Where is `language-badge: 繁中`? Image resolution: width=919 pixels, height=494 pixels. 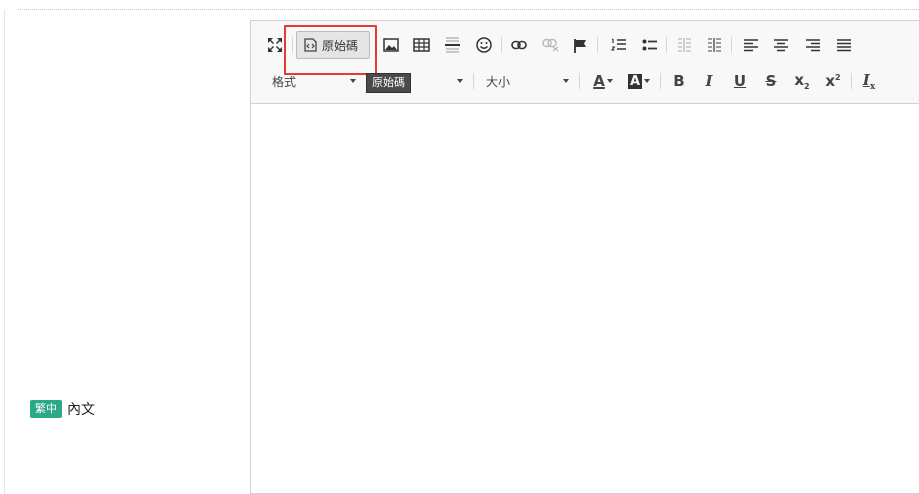 language-badge: 繁中 is located at coordinates (46, 409).